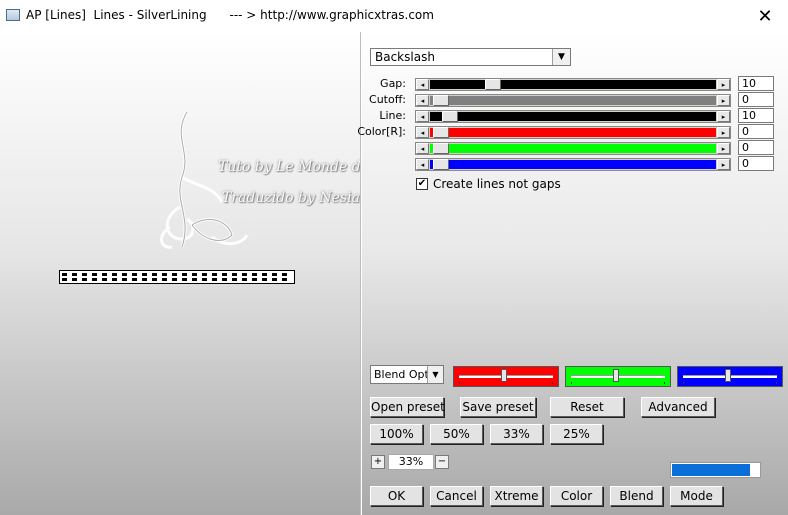 This screenshot has height=515, width=788. Describe the element at coordinates (587, 407) in the screenshot. I see `reset-button: Reset` at that location.